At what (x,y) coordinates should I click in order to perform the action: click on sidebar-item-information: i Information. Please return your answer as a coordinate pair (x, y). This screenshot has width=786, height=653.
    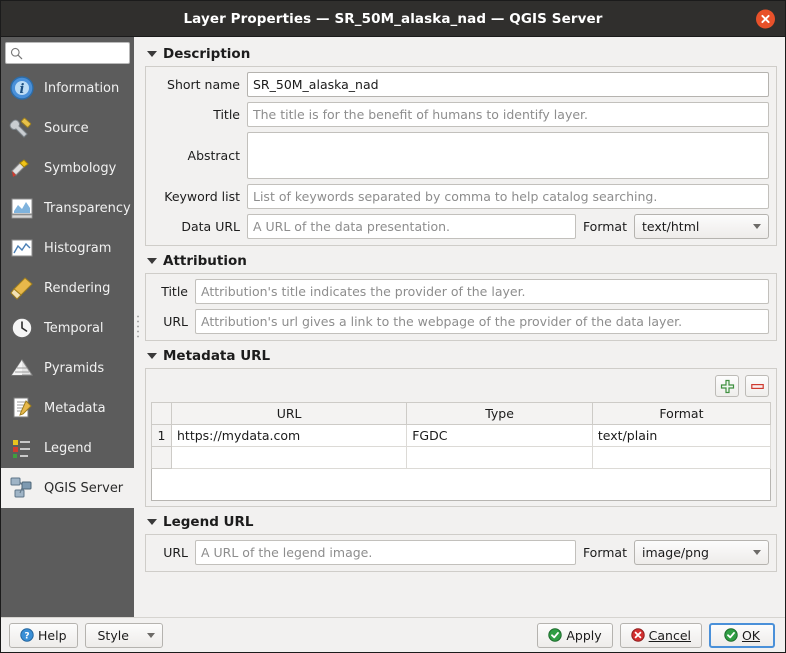
    Looking at the image, I should click on (67, 88).